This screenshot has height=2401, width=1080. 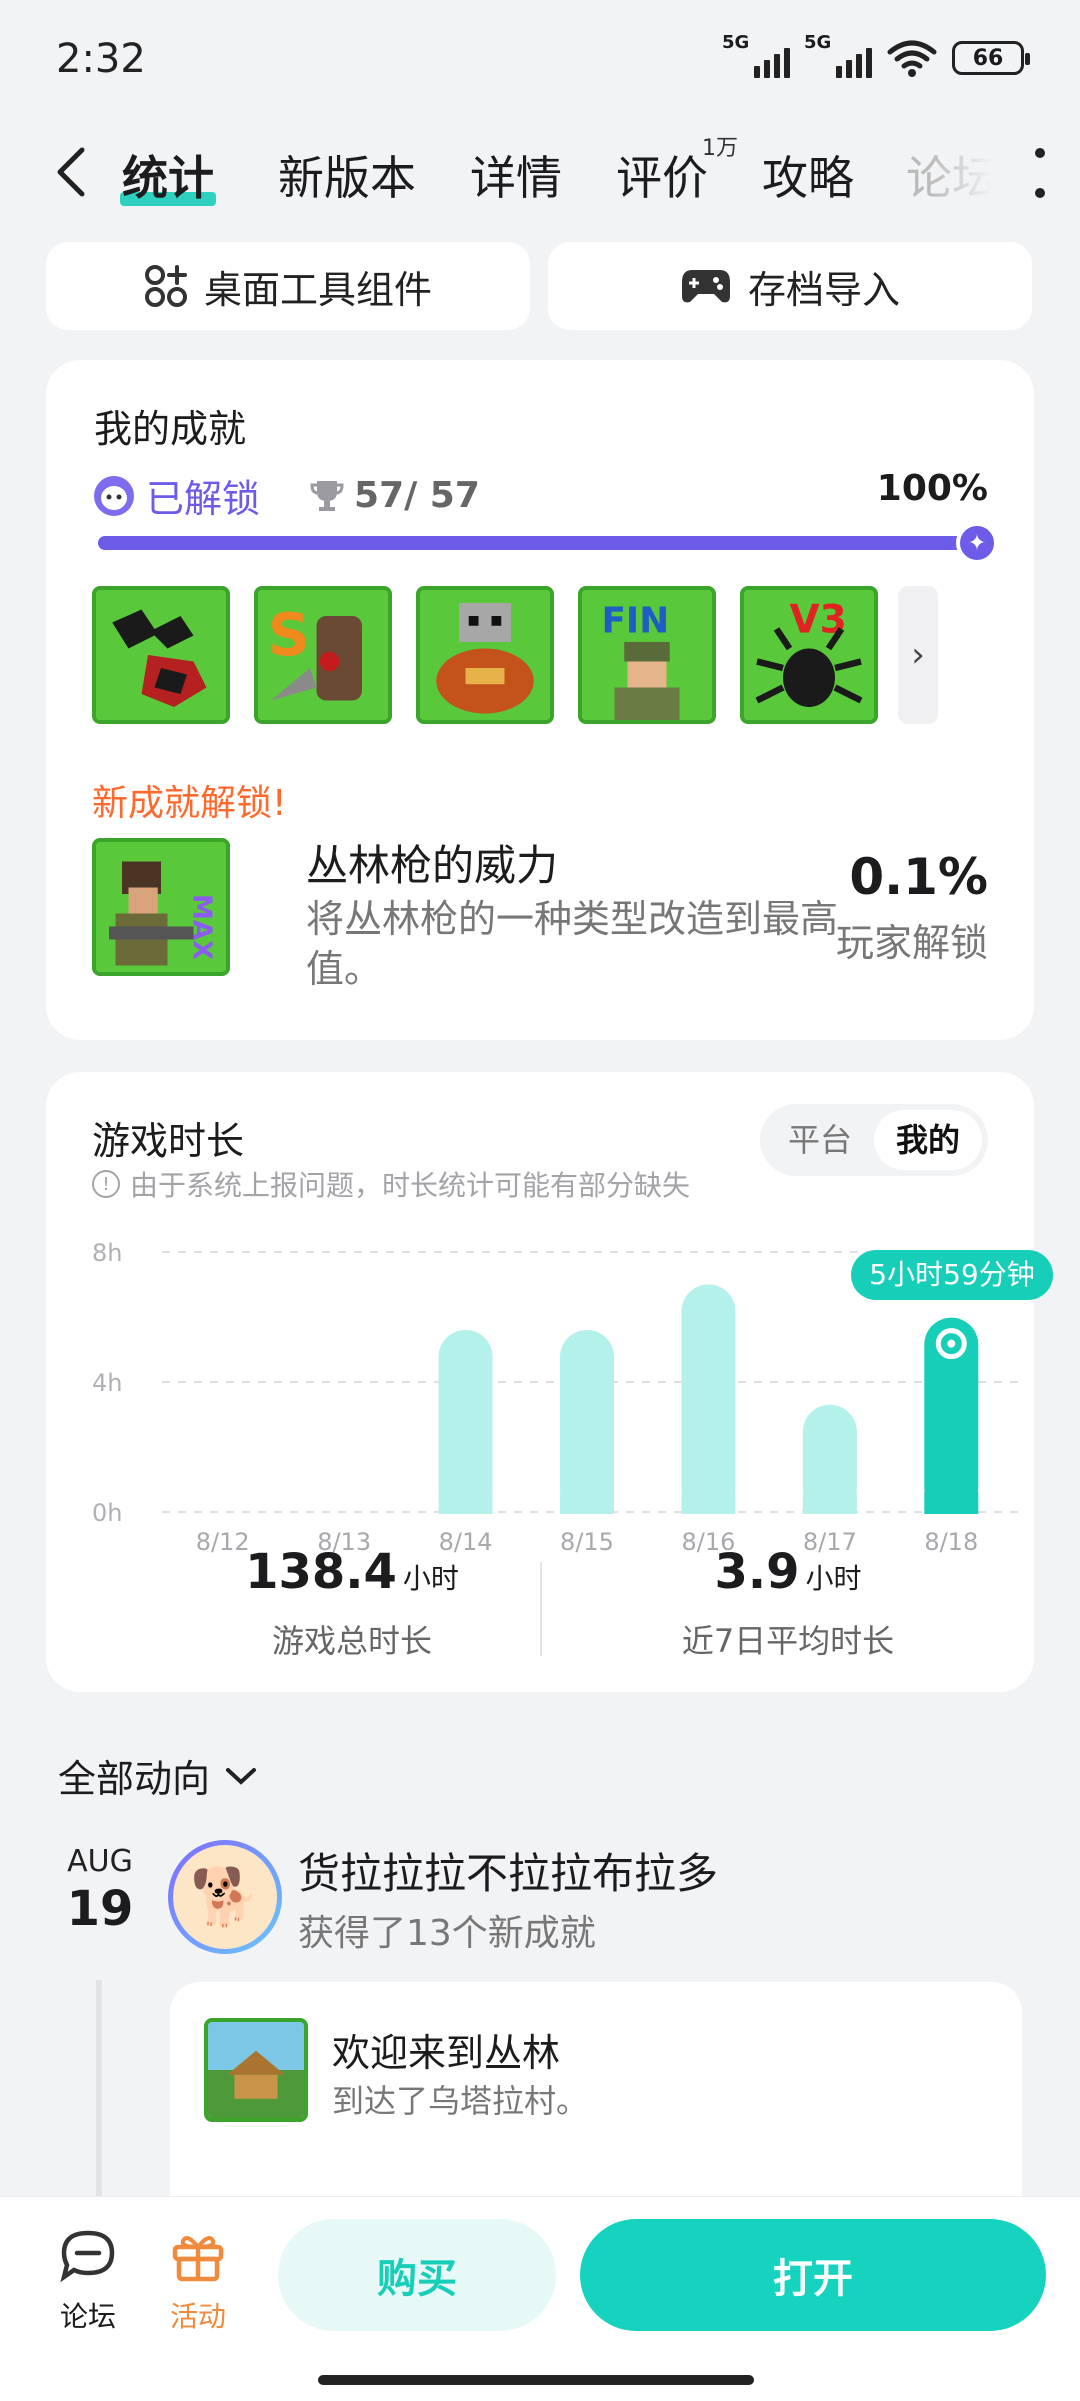 I want to click on open-button: 打开, so click(x=813, y=2275).